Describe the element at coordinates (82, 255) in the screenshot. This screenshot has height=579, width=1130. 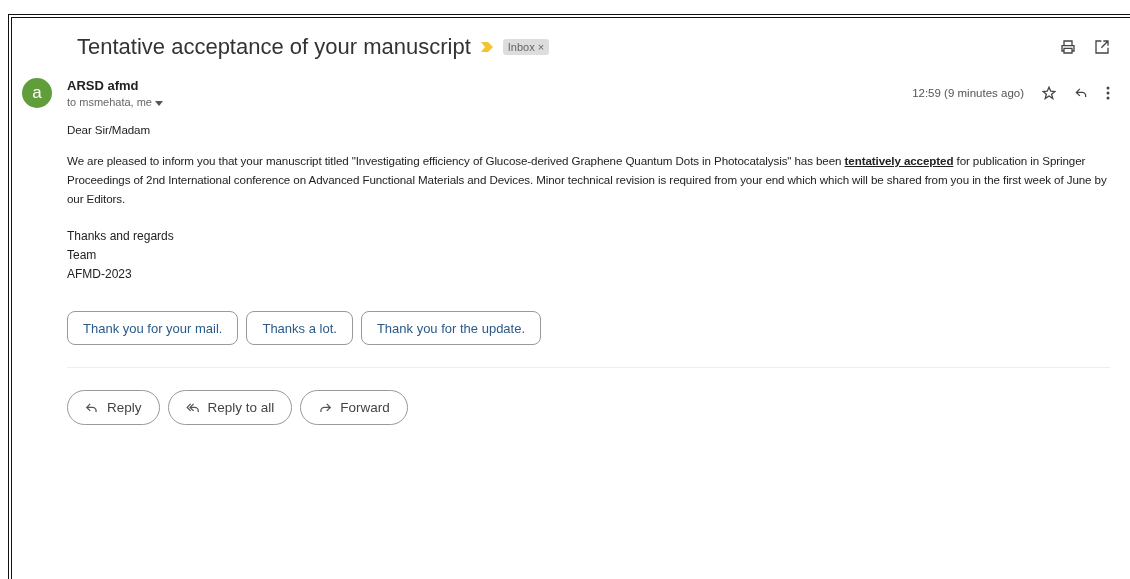
I see `signature-line: Team` at that location.